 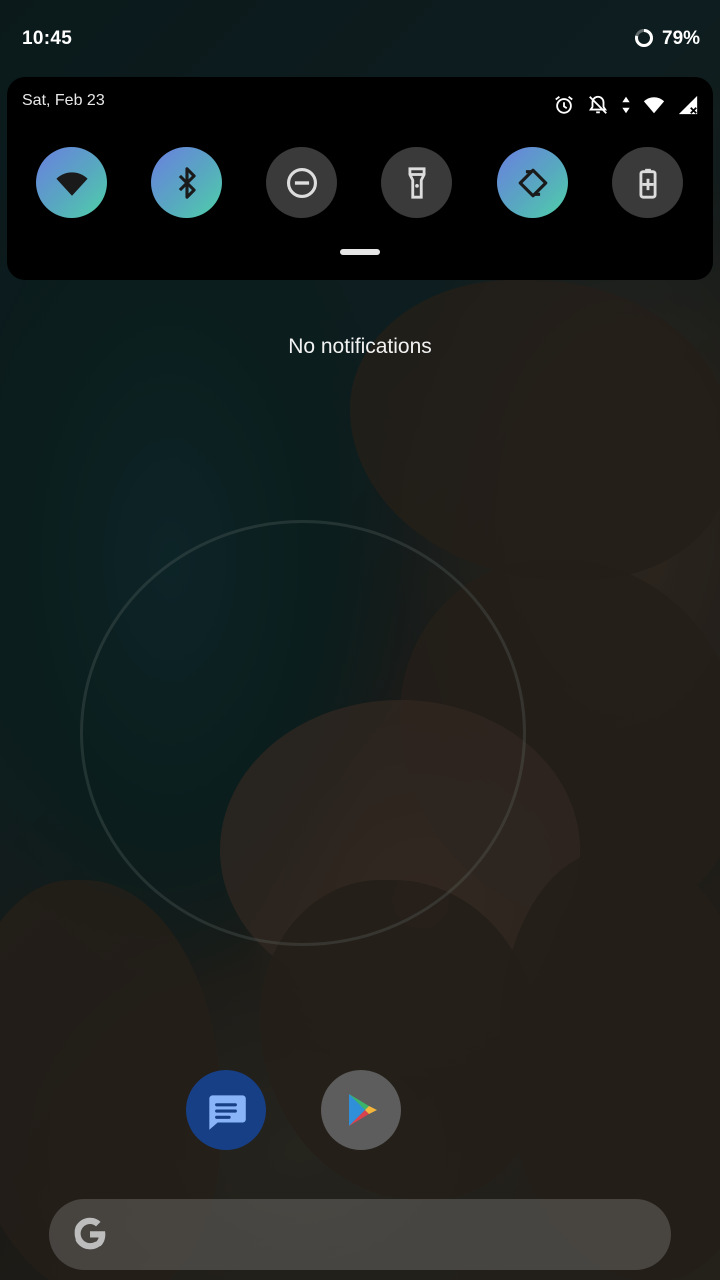 I want to click on no-notifications-text: No notifications, so click(x=360, y=346).